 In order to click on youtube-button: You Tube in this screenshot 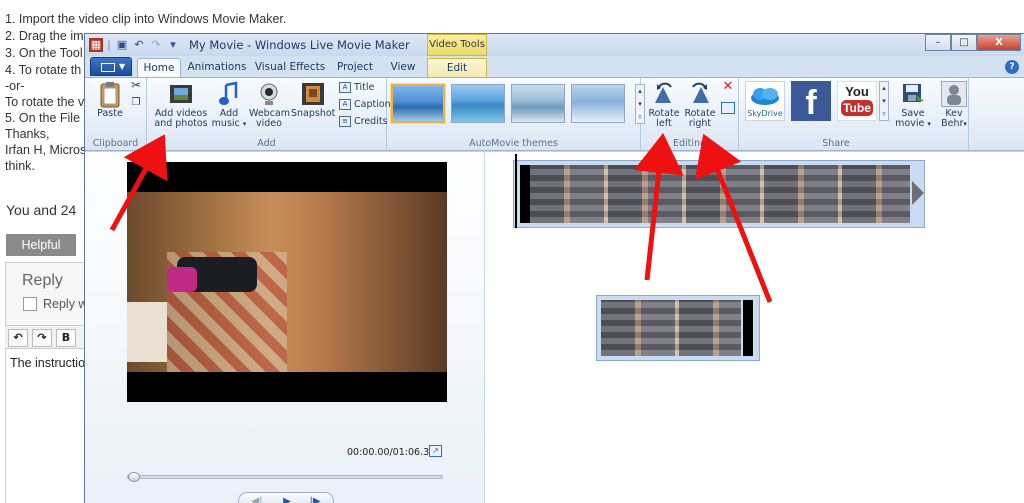, I will do `click(857, 102)`.